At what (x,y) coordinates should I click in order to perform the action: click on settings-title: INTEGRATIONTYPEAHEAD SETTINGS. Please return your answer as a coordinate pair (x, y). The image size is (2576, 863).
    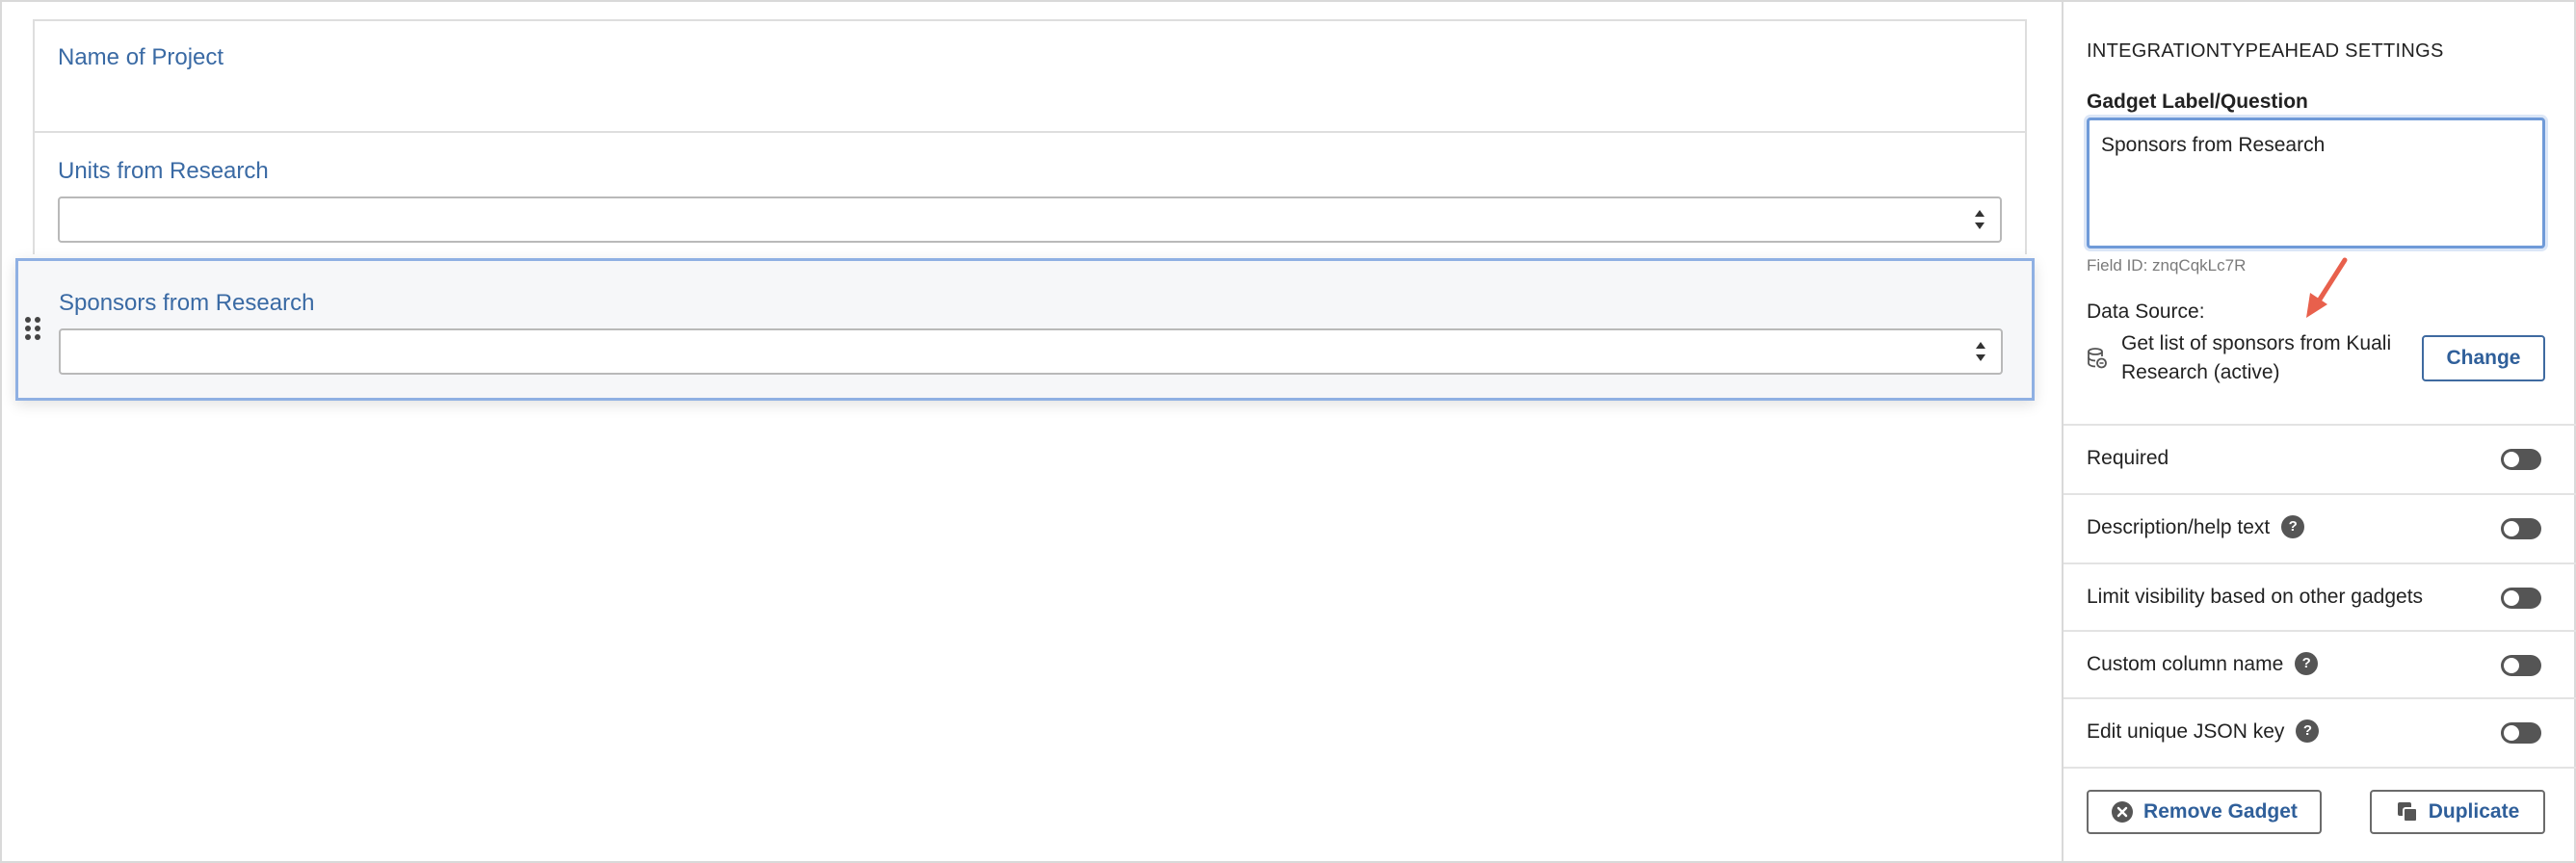
    Looking at the image, I should click on (2265, 51).